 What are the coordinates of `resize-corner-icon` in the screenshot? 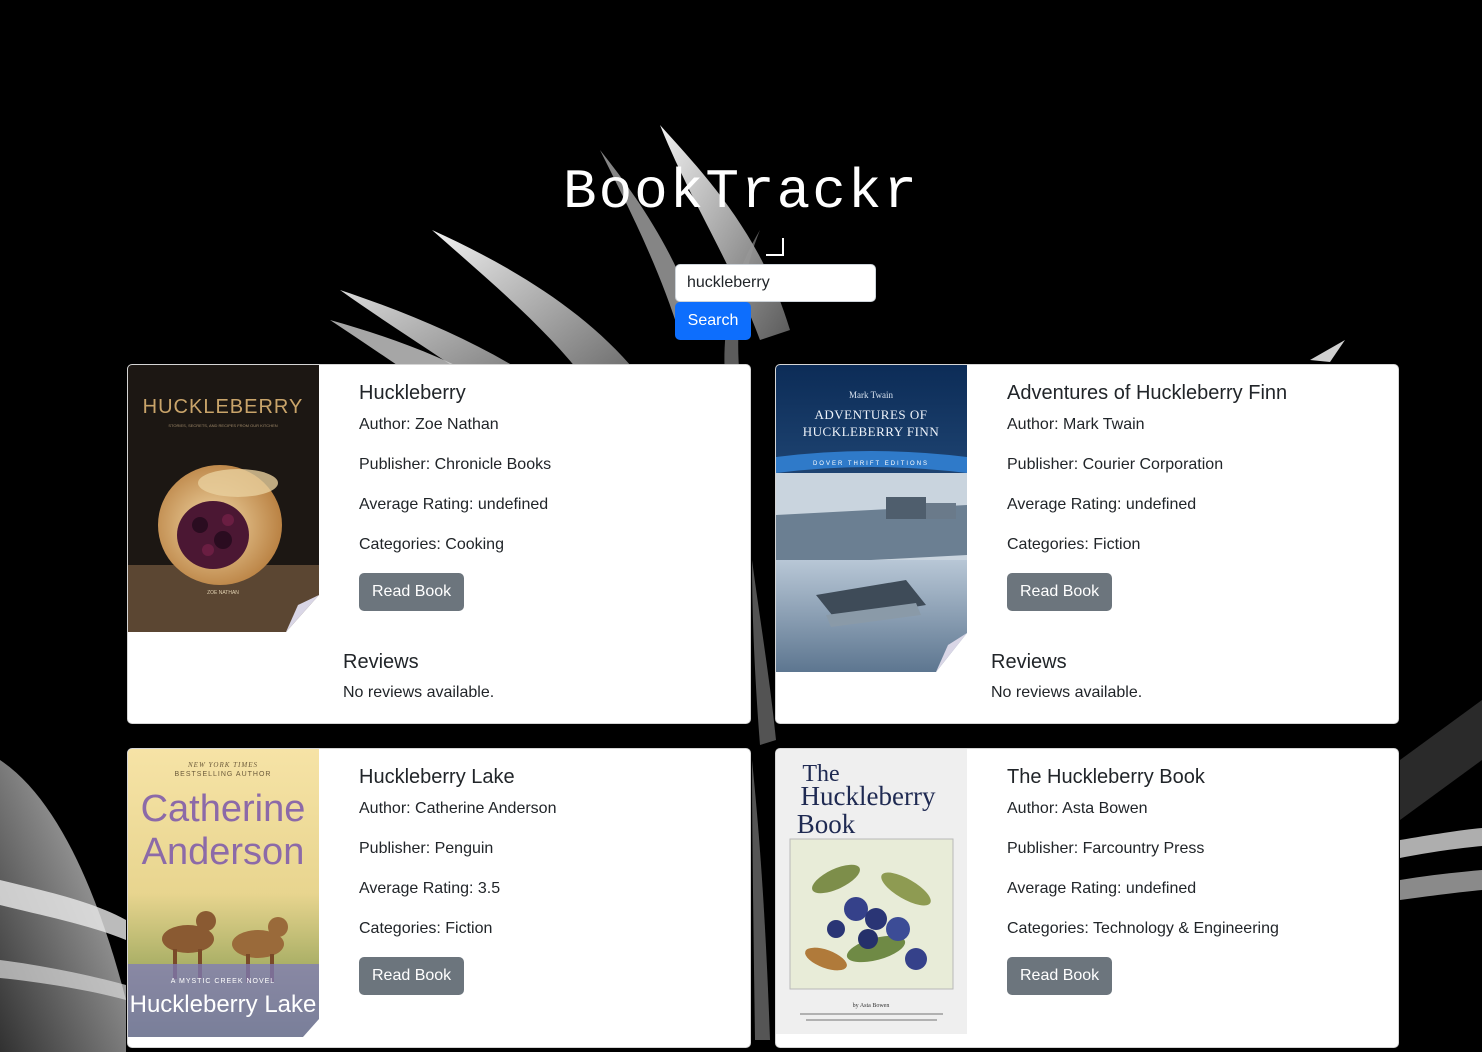 It's located at (775, 247).